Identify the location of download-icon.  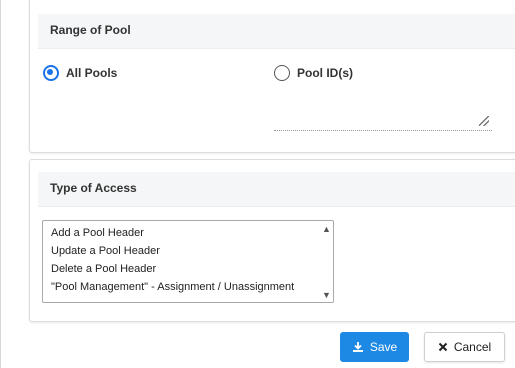
(358, 347).